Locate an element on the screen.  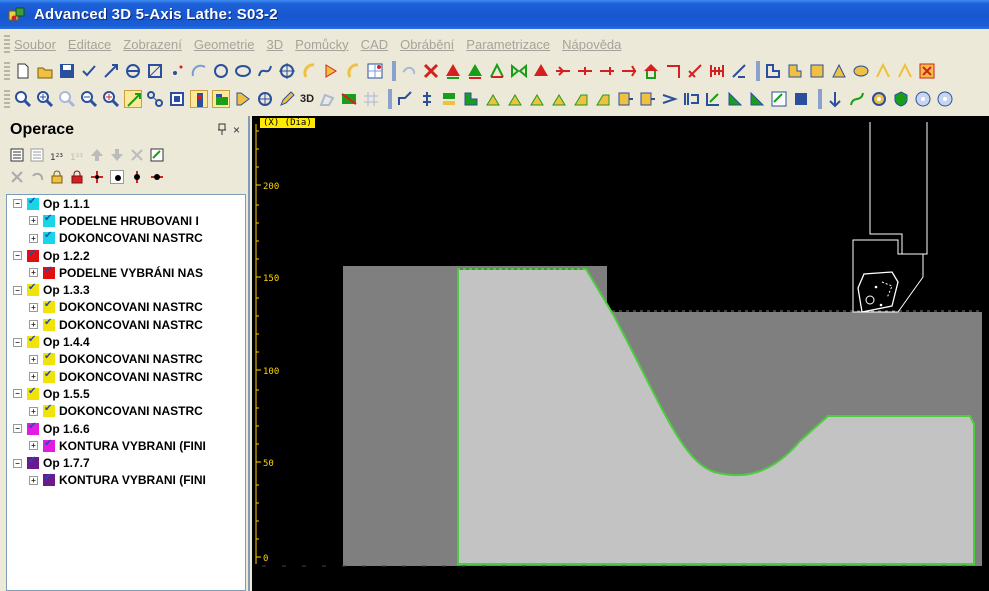
delete-icon is located at coordinates (17, 177).